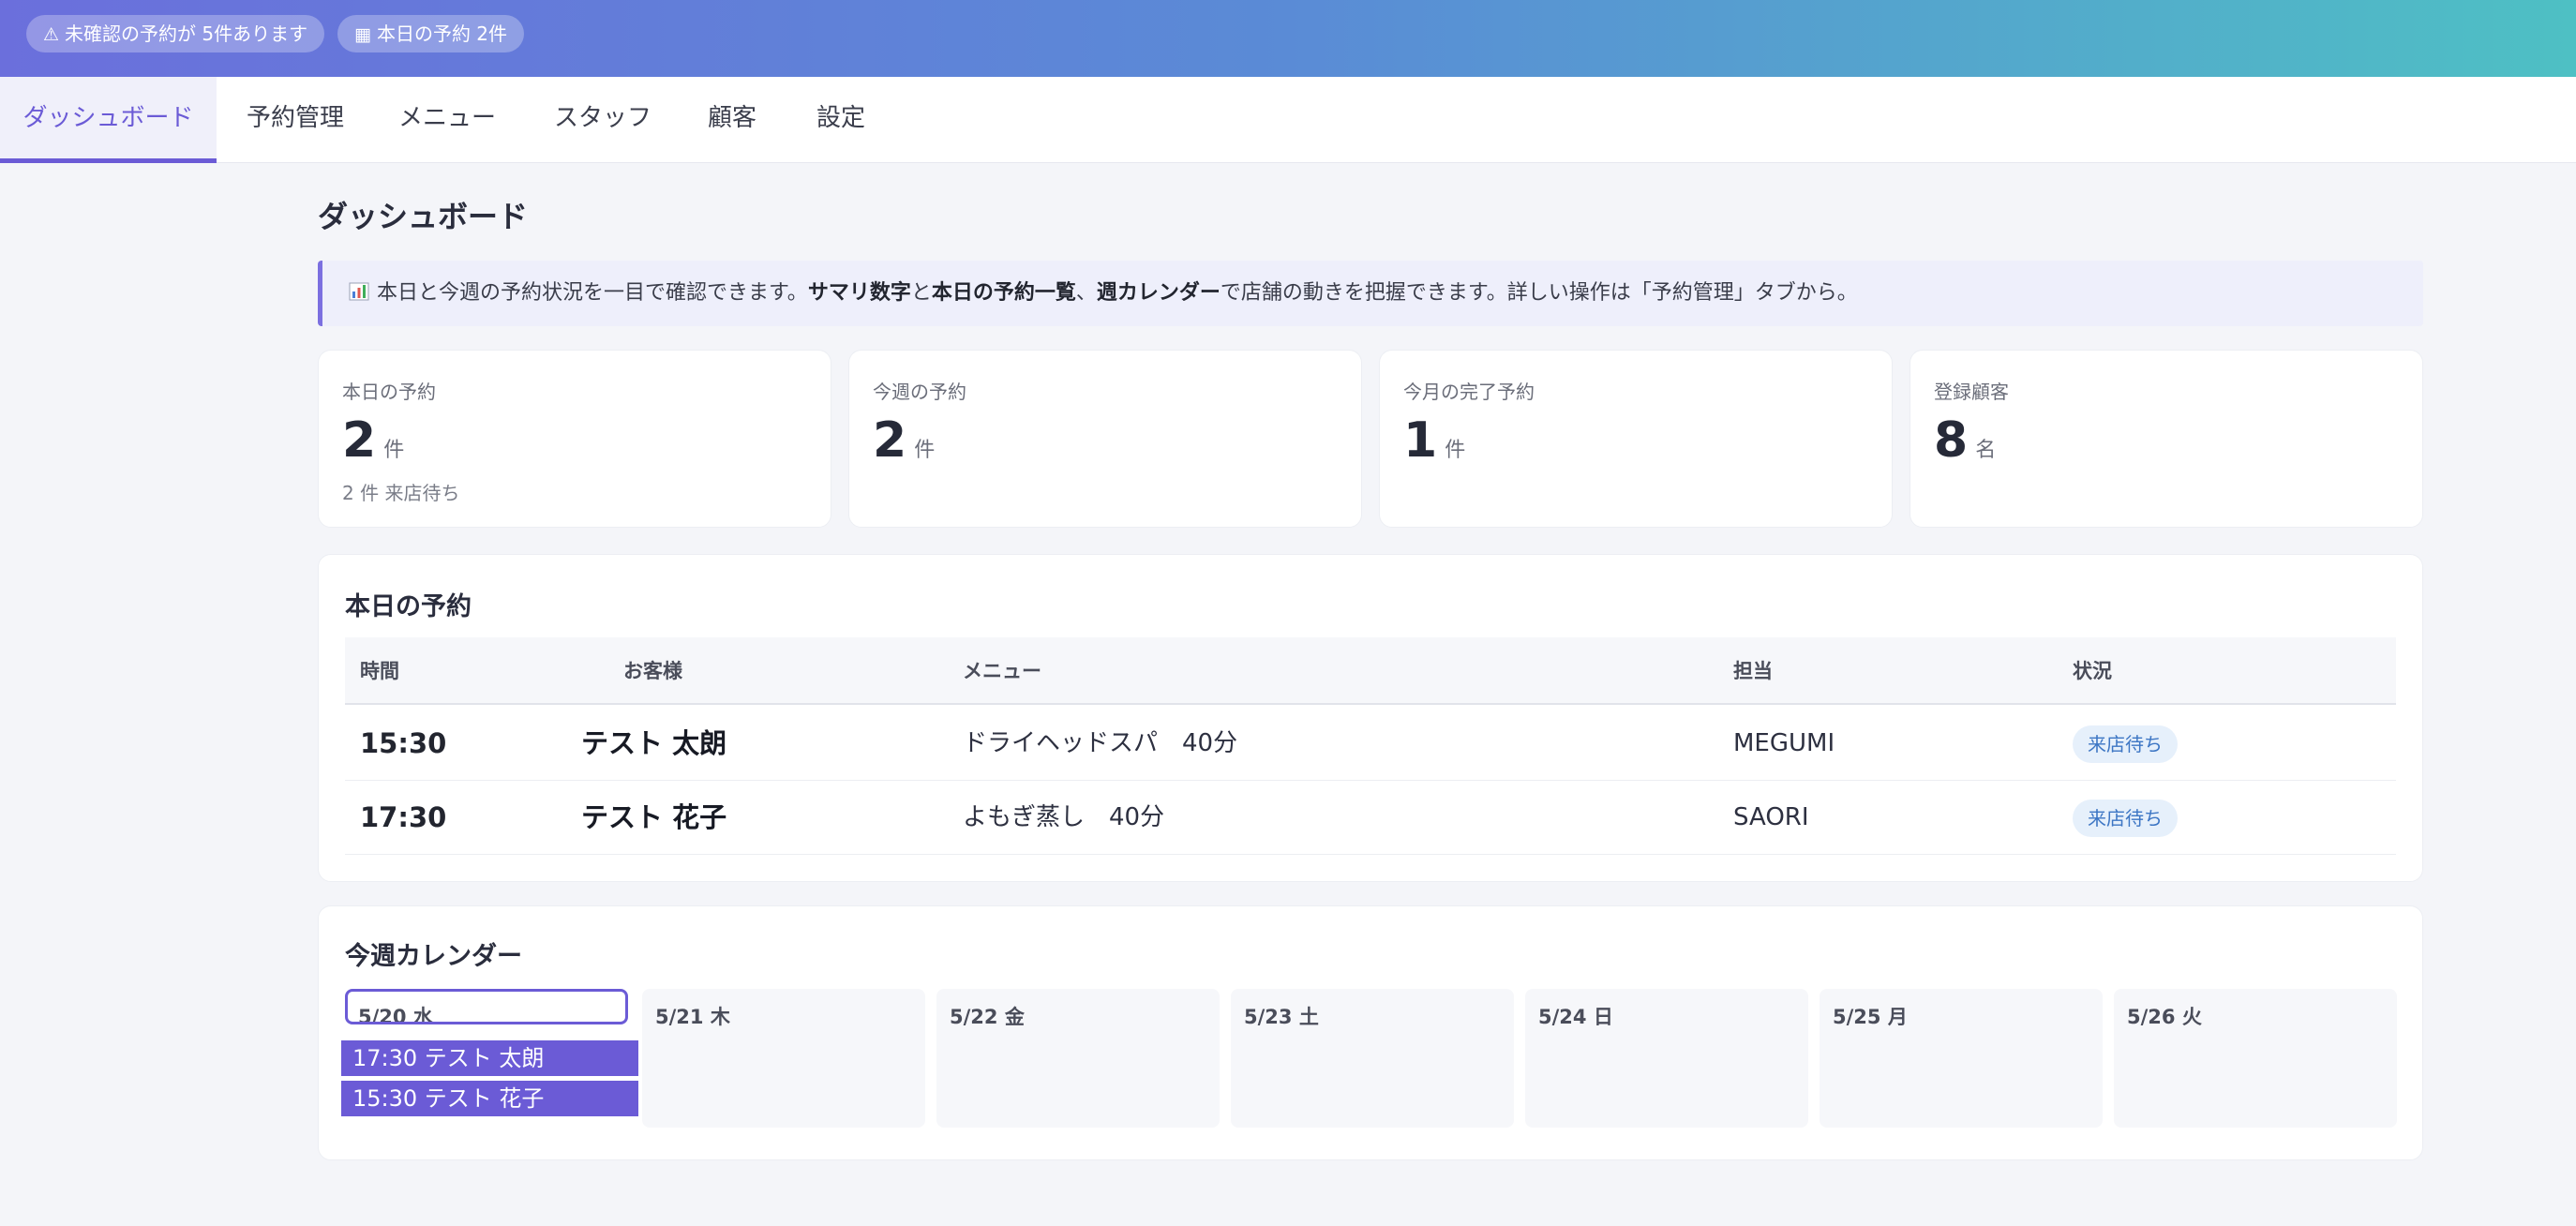 The width and height of the screenshot is (2576, 1226). What do you see at coordinates (1158, 293) in the screenshot?
I see `info-bold-week-calendar: 週カレンダー` at bounding box center [1158, 293].